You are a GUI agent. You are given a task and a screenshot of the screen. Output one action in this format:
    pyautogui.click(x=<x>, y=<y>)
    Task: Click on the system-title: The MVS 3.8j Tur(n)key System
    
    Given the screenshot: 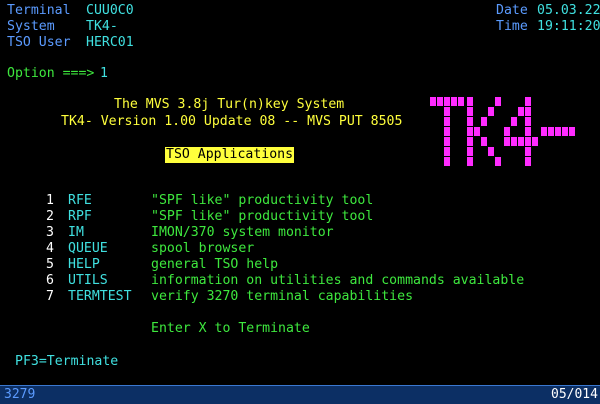 What is the action you would take?
    pyautogui.click(x=229, y=104)
    